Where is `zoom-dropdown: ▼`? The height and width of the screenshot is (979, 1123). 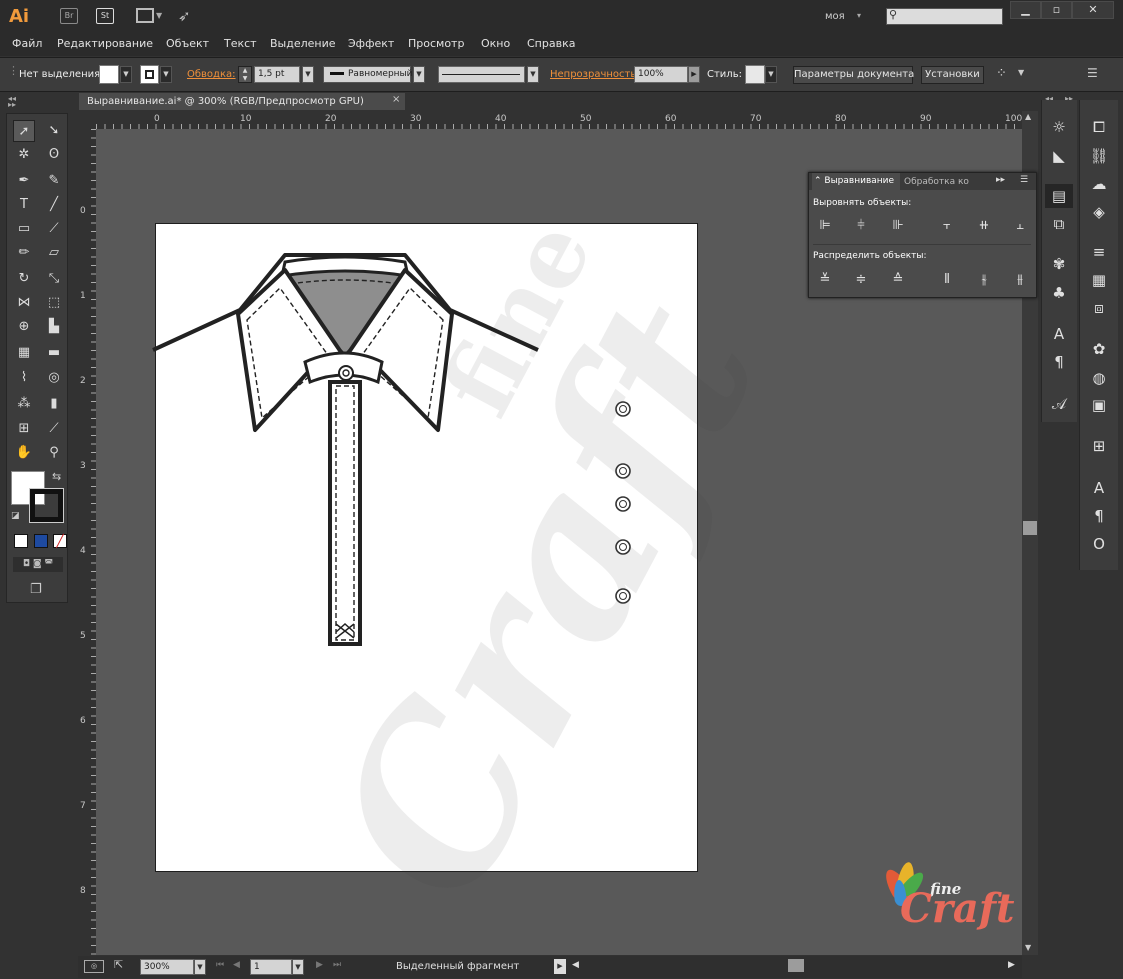
zoom-dropdown: ▼ is located at coordinates (200, 967).